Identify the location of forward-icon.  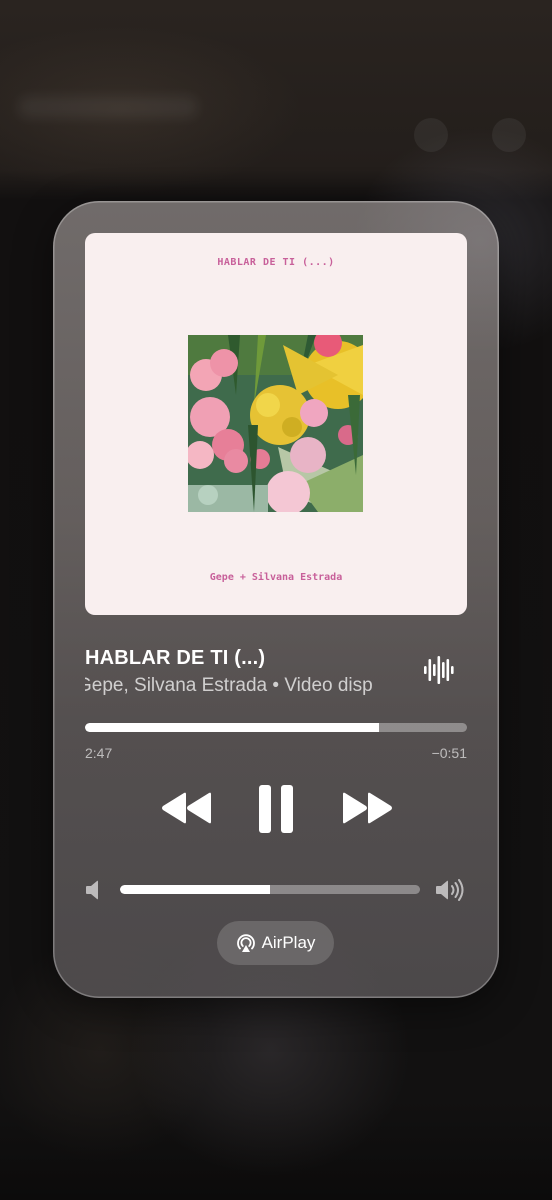
(367, 808).